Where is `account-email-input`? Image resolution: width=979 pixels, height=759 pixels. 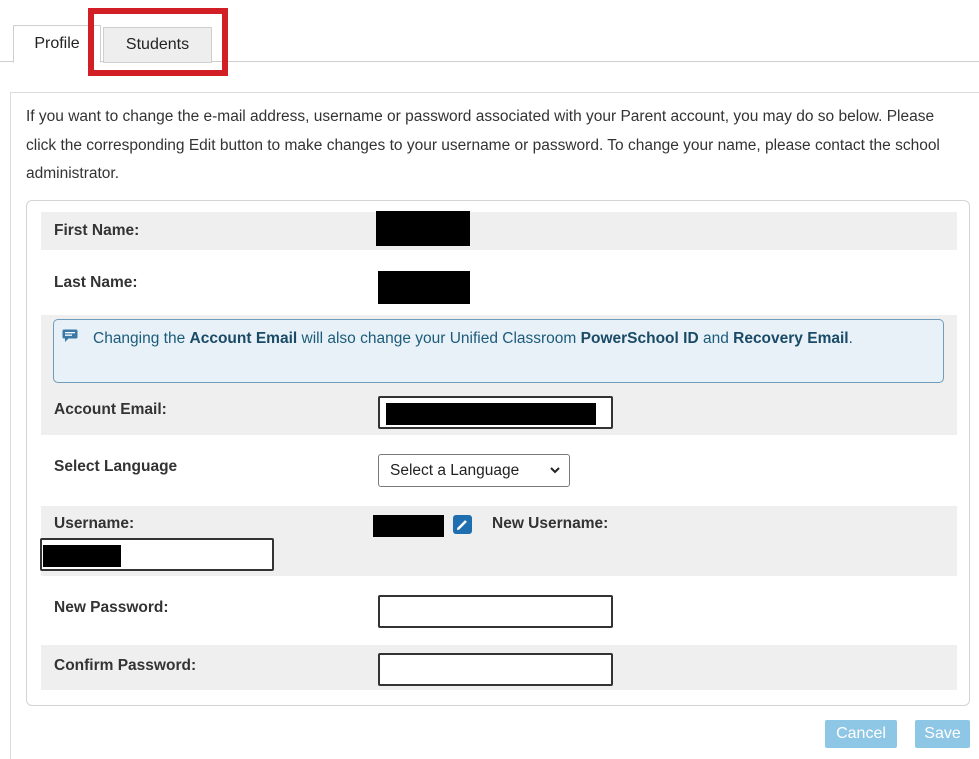 account-email-input is located at coordinates (495, 412).